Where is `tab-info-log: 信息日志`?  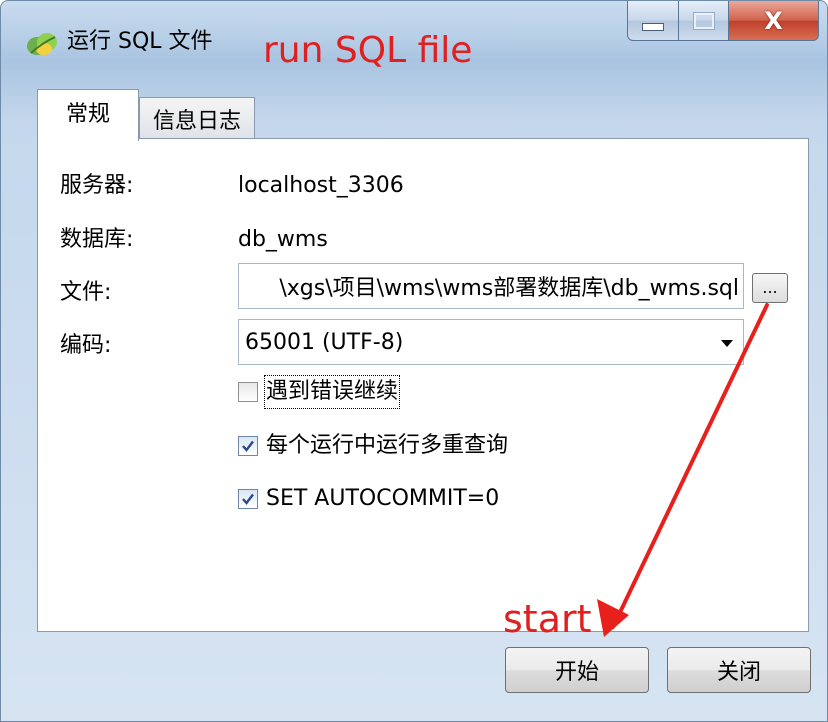 tab-info-log: 信息日志 is located at coordinates (197, 118).